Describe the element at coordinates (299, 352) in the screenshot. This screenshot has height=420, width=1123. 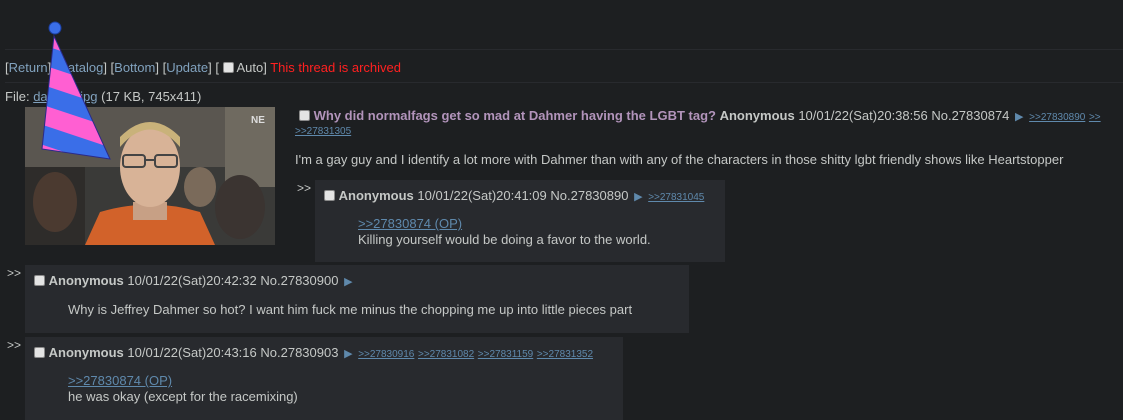
I see `reply-post-number: No.27830903` at that location.